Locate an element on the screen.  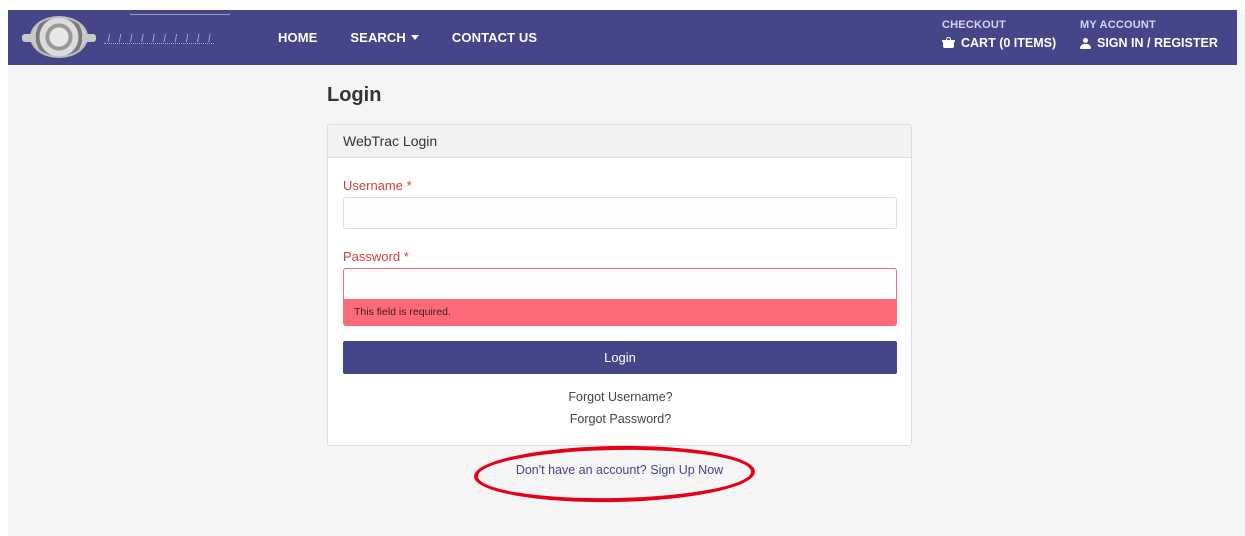
nav-contact: CONTACT US is located at coordinates (494, 37).